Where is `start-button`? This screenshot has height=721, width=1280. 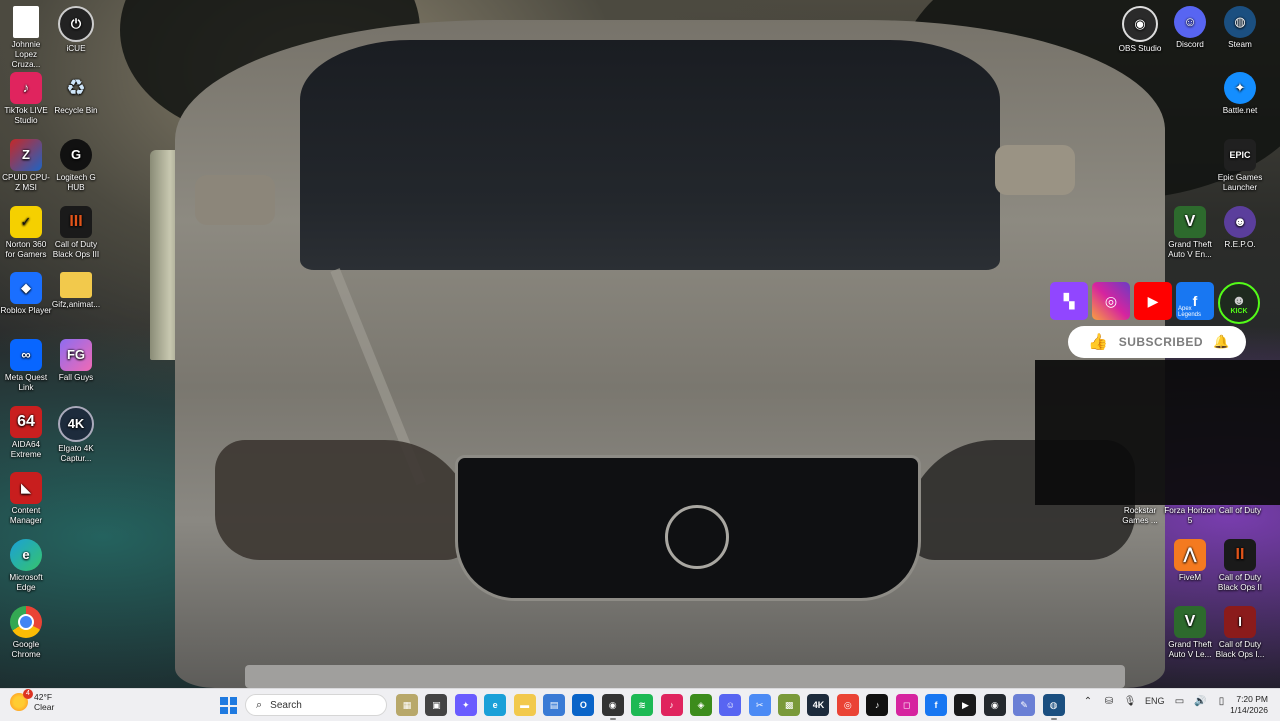 start-button is located at coordinates (228, 705).